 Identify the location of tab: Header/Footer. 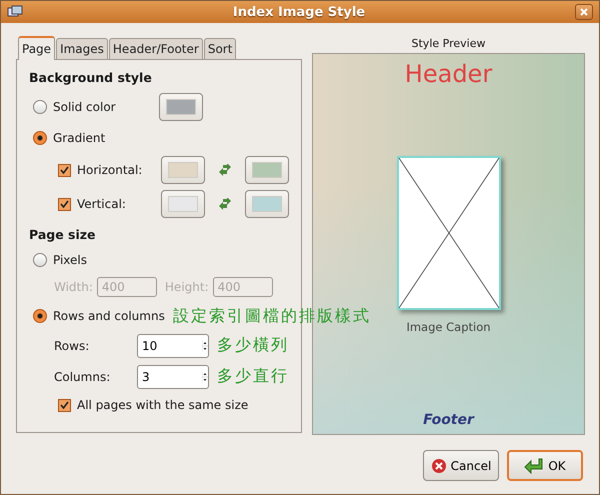
(155, 48).